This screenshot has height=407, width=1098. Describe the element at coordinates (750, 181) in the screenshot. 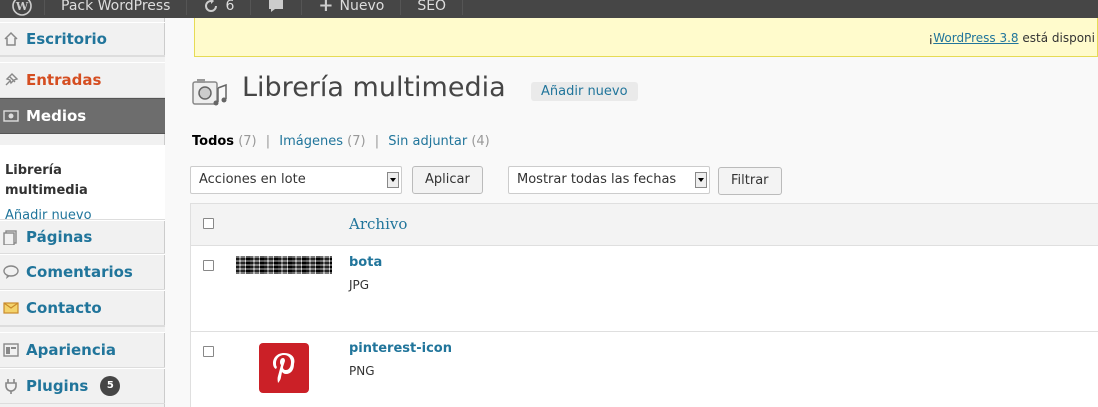

I see `filter-button: Filtrar` at that location.